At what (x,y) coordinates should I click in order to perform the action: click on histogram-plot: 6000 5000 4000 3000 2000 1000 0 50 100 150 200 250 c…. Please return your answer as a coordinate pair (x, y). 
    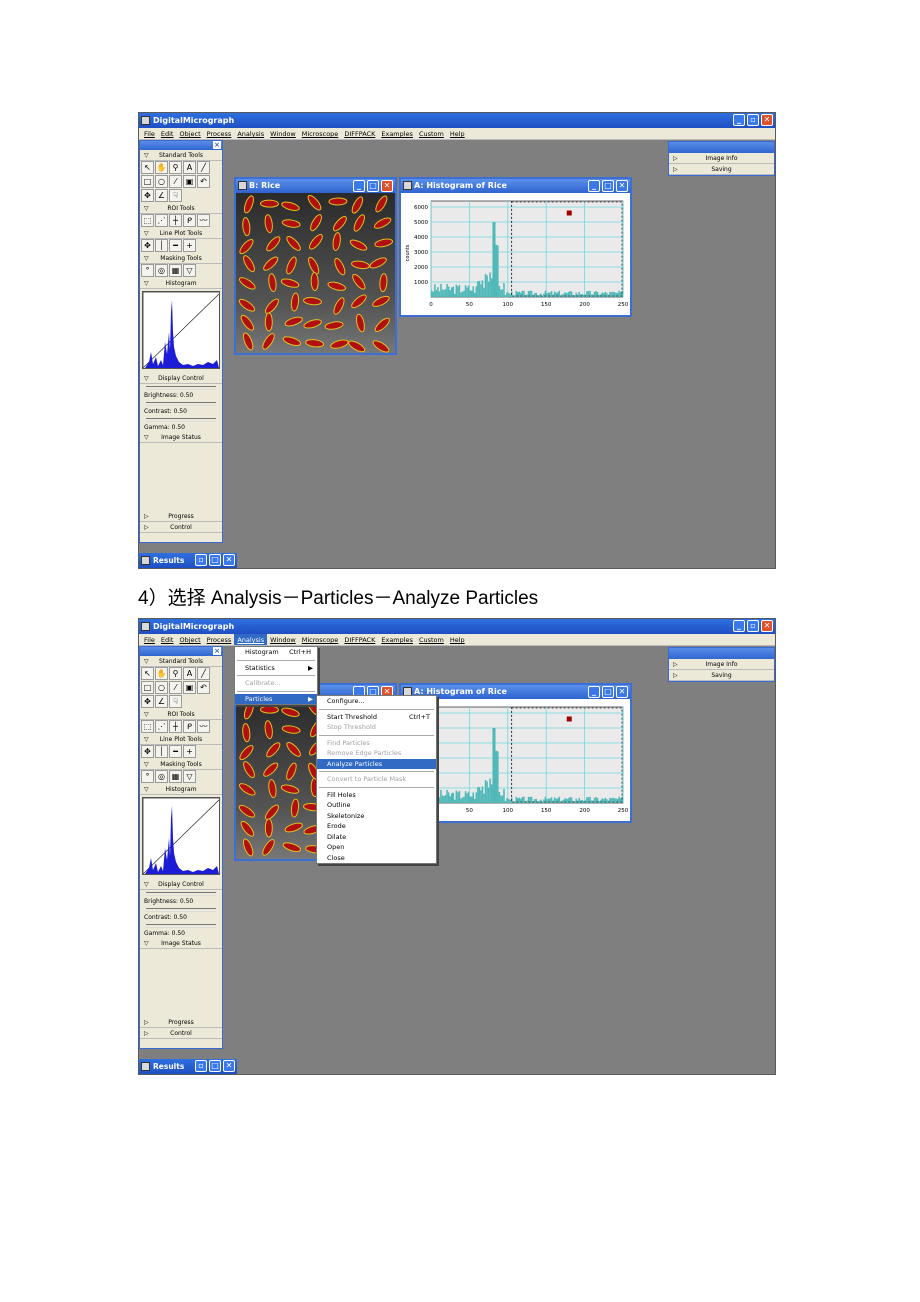
    Looking at the image, I should click on (515, 254).